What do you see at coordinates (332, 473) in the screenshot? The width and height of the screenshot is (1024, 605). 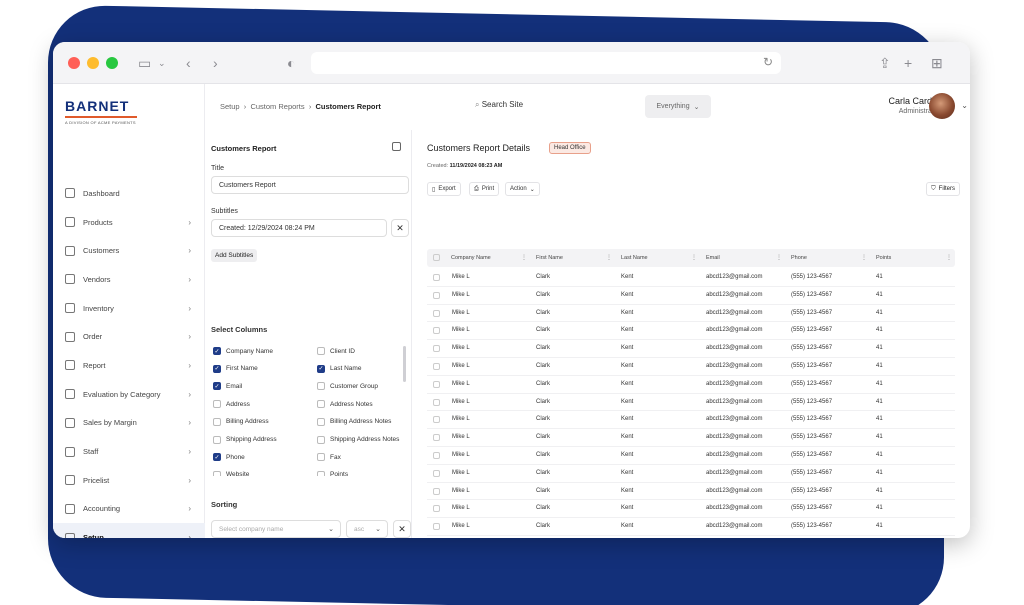 I see `column-option: Points` at bounding box center [332, 473].